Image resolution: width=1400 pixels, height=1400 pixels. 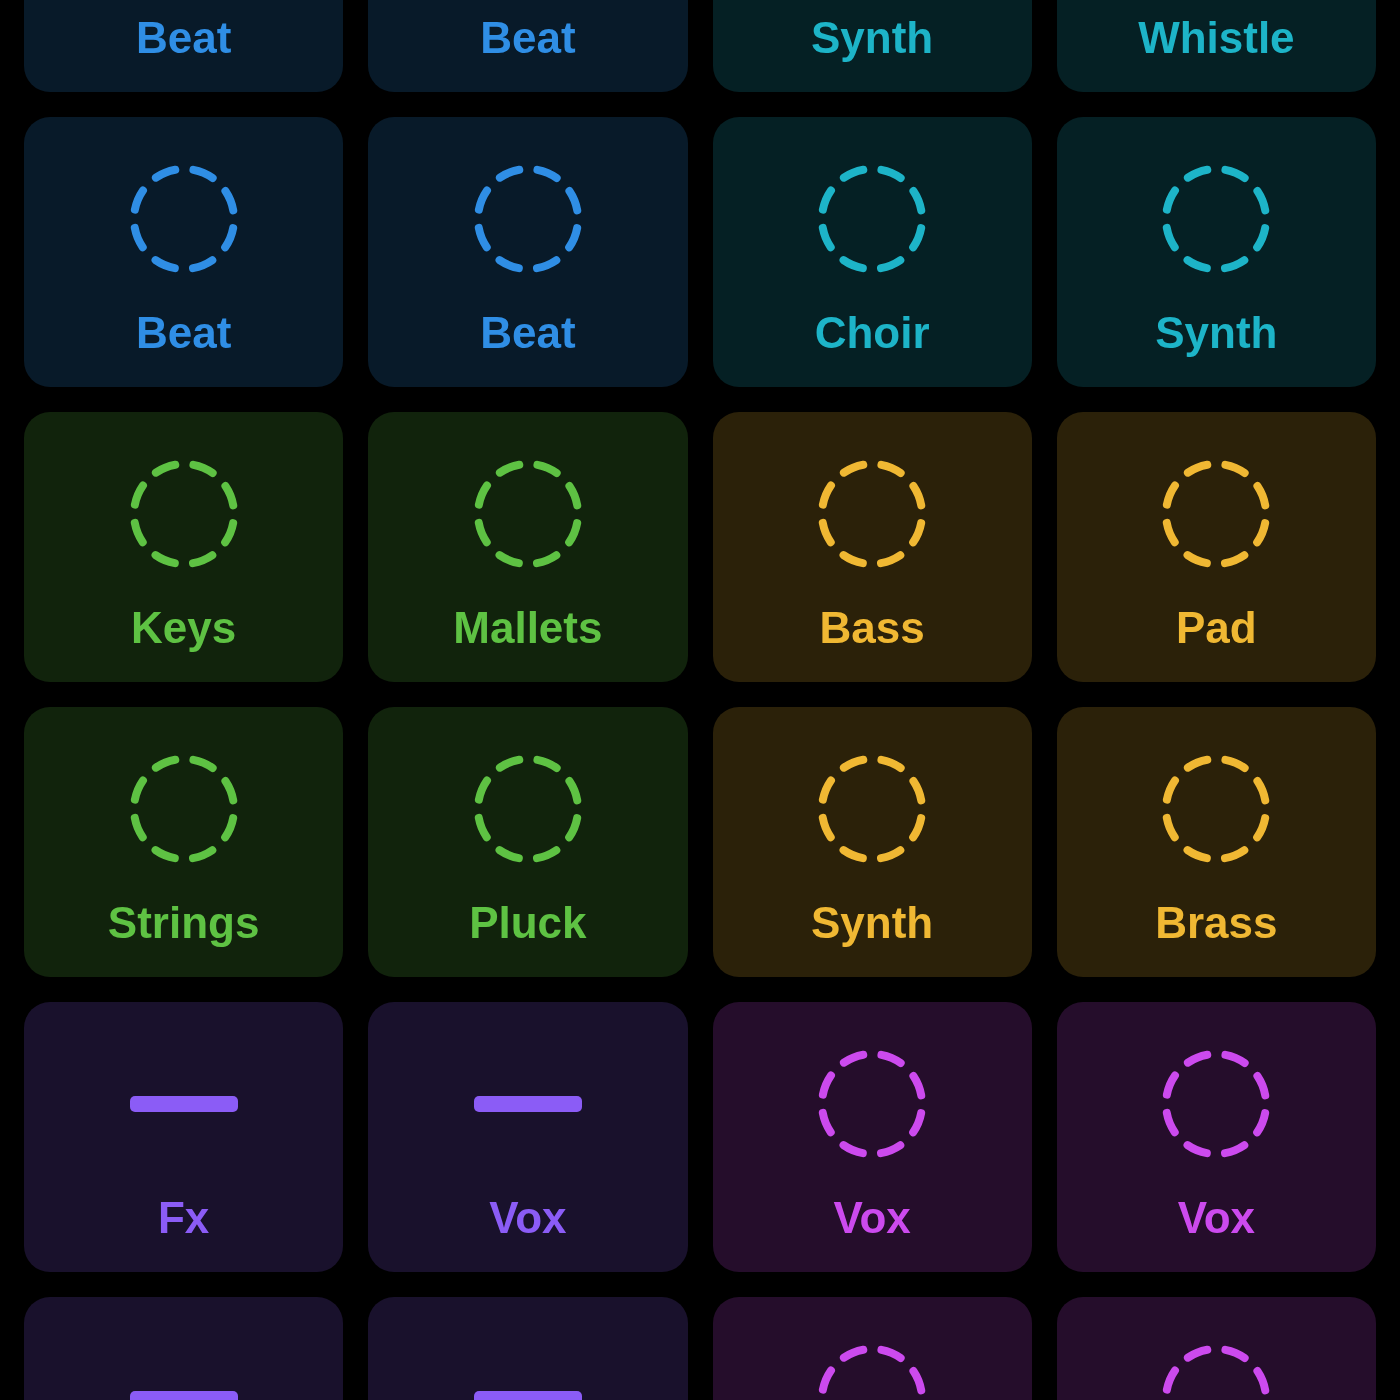 I want to click on loop-label: Brass, so click(x=1216, y=923).